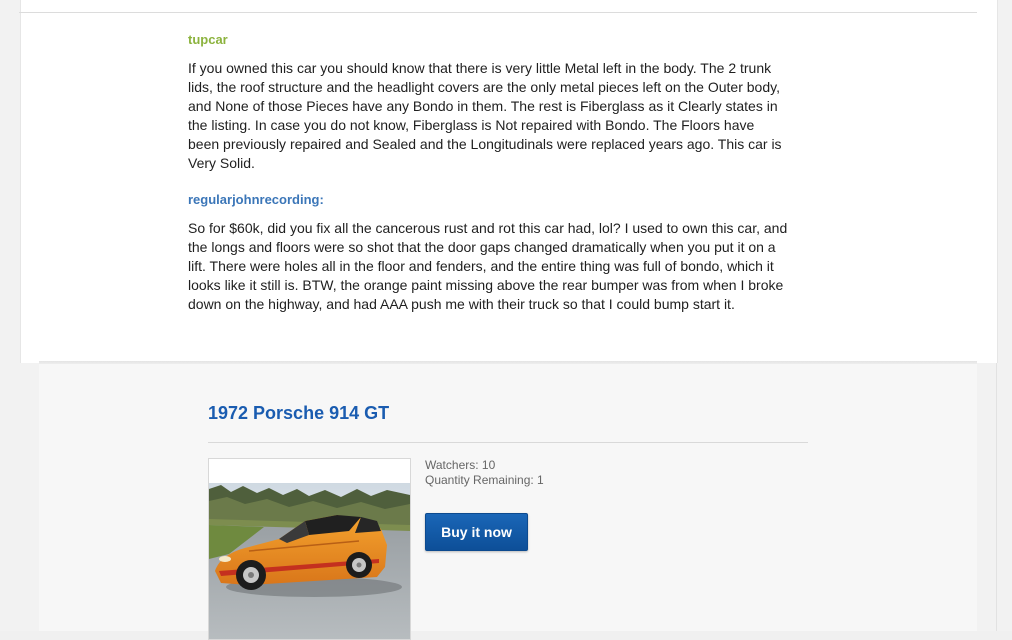 This screenshot has width=1012, height=640. Describe the element at coordinates (10, 315) in the screenshot. I see `left-gutter` at that location.